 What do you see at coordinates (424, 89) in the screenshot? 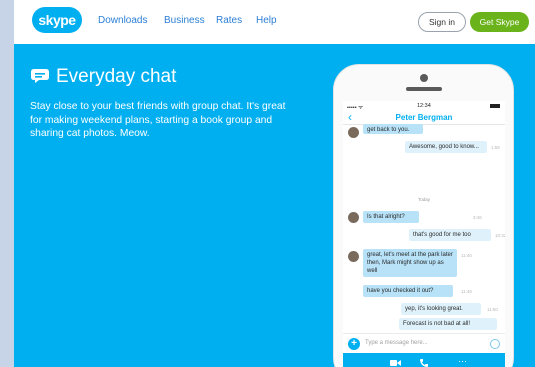
I see `phone-speaker` at bounding box center [424, 89].